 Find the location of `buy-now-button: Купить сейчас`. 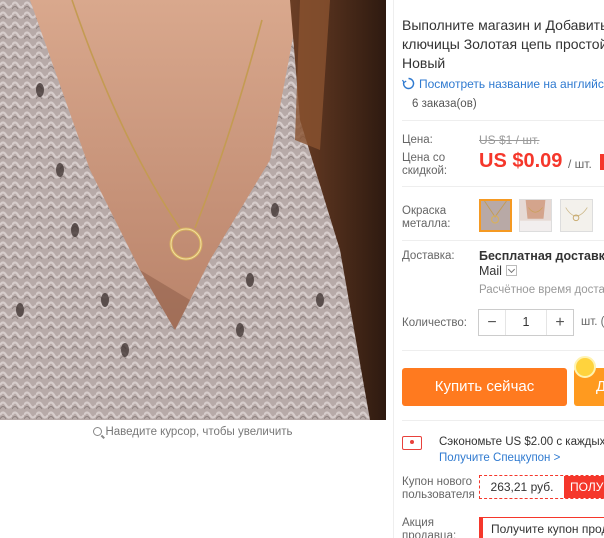

buy-now-button: Купить сейчас is located at coordinates (484, 387).